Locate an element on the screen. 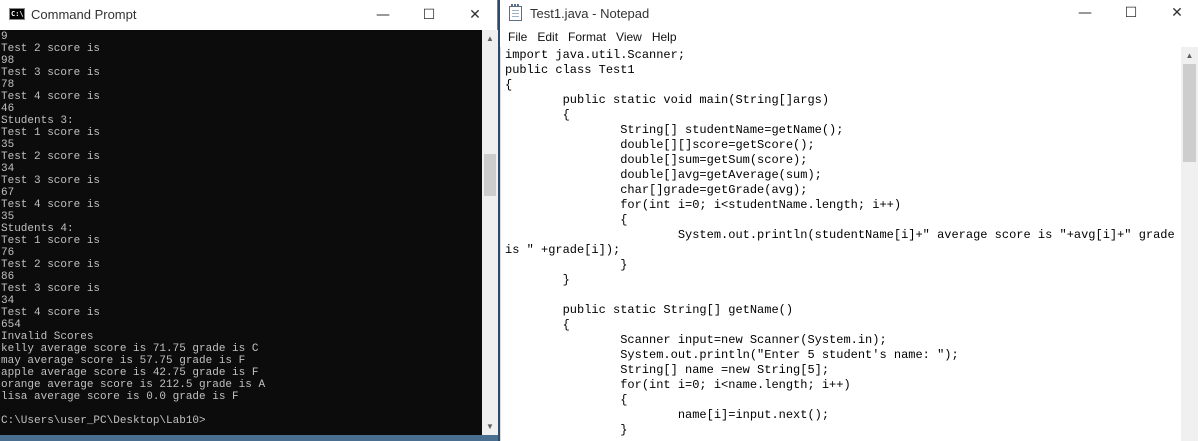 The width and height of the screenshot is (1200, 441). menu-help: Help is located at coordinates (664, 37).